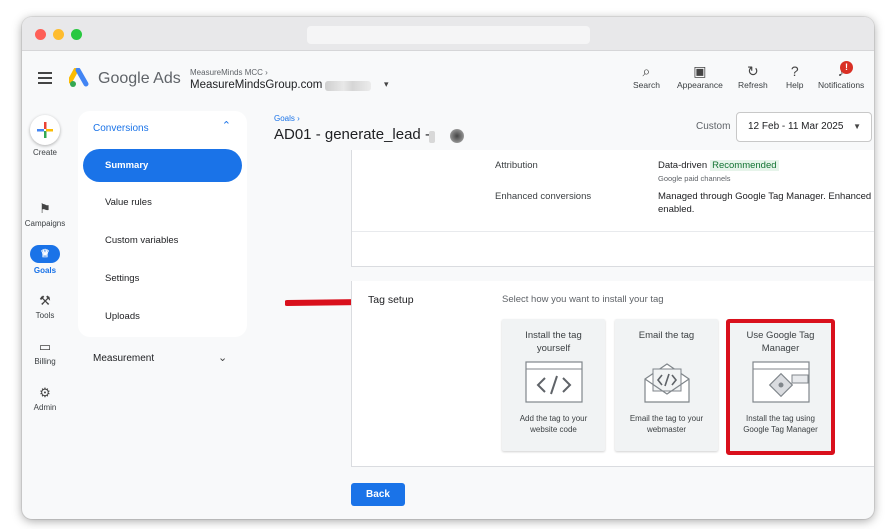 The image size is (893, 529). I want to click on subnav-conversions-header: Conversions, so click(121, 128).